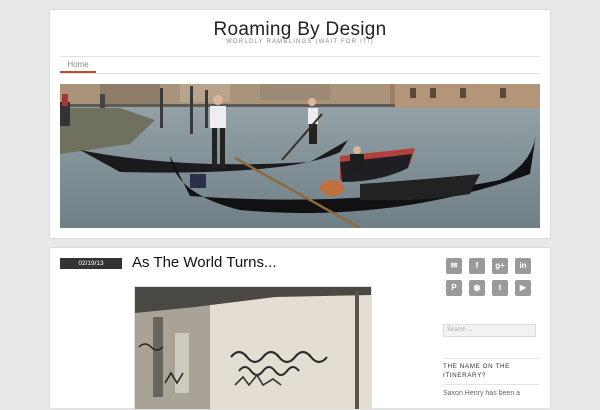 The height and width of the screenshot is (410, 600). Describe the element at coordinates (253, 348) in the screenshot. I see `post-featured-image` at that location.